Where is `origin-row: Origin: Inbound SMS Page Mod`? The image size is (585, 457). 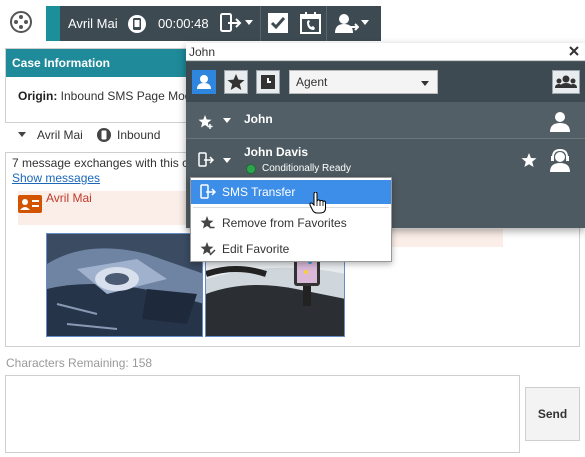
origin-row: Origin: Inbound SMS Page Mod is located at coordinates (104, 96).